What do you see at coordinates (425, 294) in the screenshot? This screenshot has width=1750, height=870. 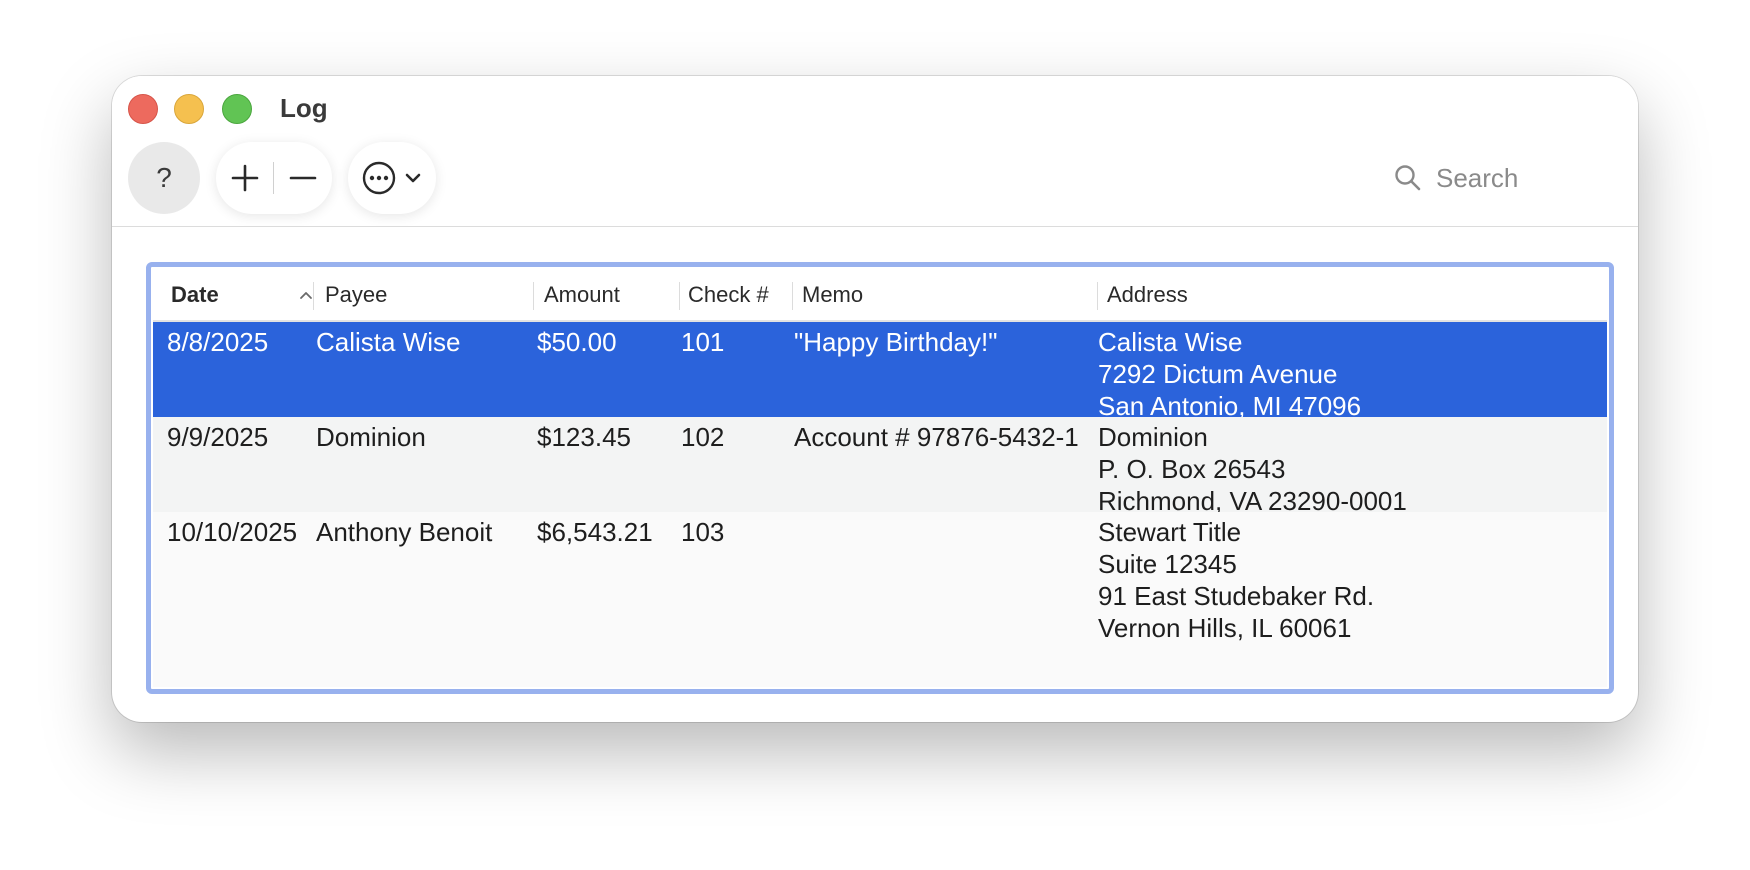 I see `column-header-payee: Payee` at bounding box center [425, 294].